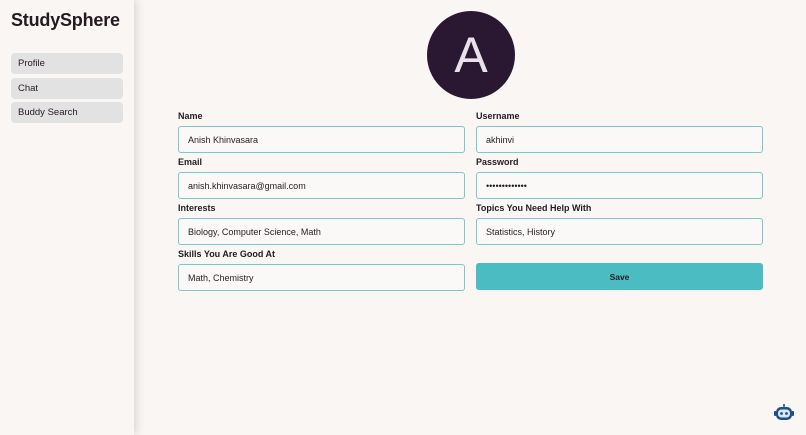 The width and height of the screenshot is (806, 435). I want to click on password-label: Password, so click(497, 162).